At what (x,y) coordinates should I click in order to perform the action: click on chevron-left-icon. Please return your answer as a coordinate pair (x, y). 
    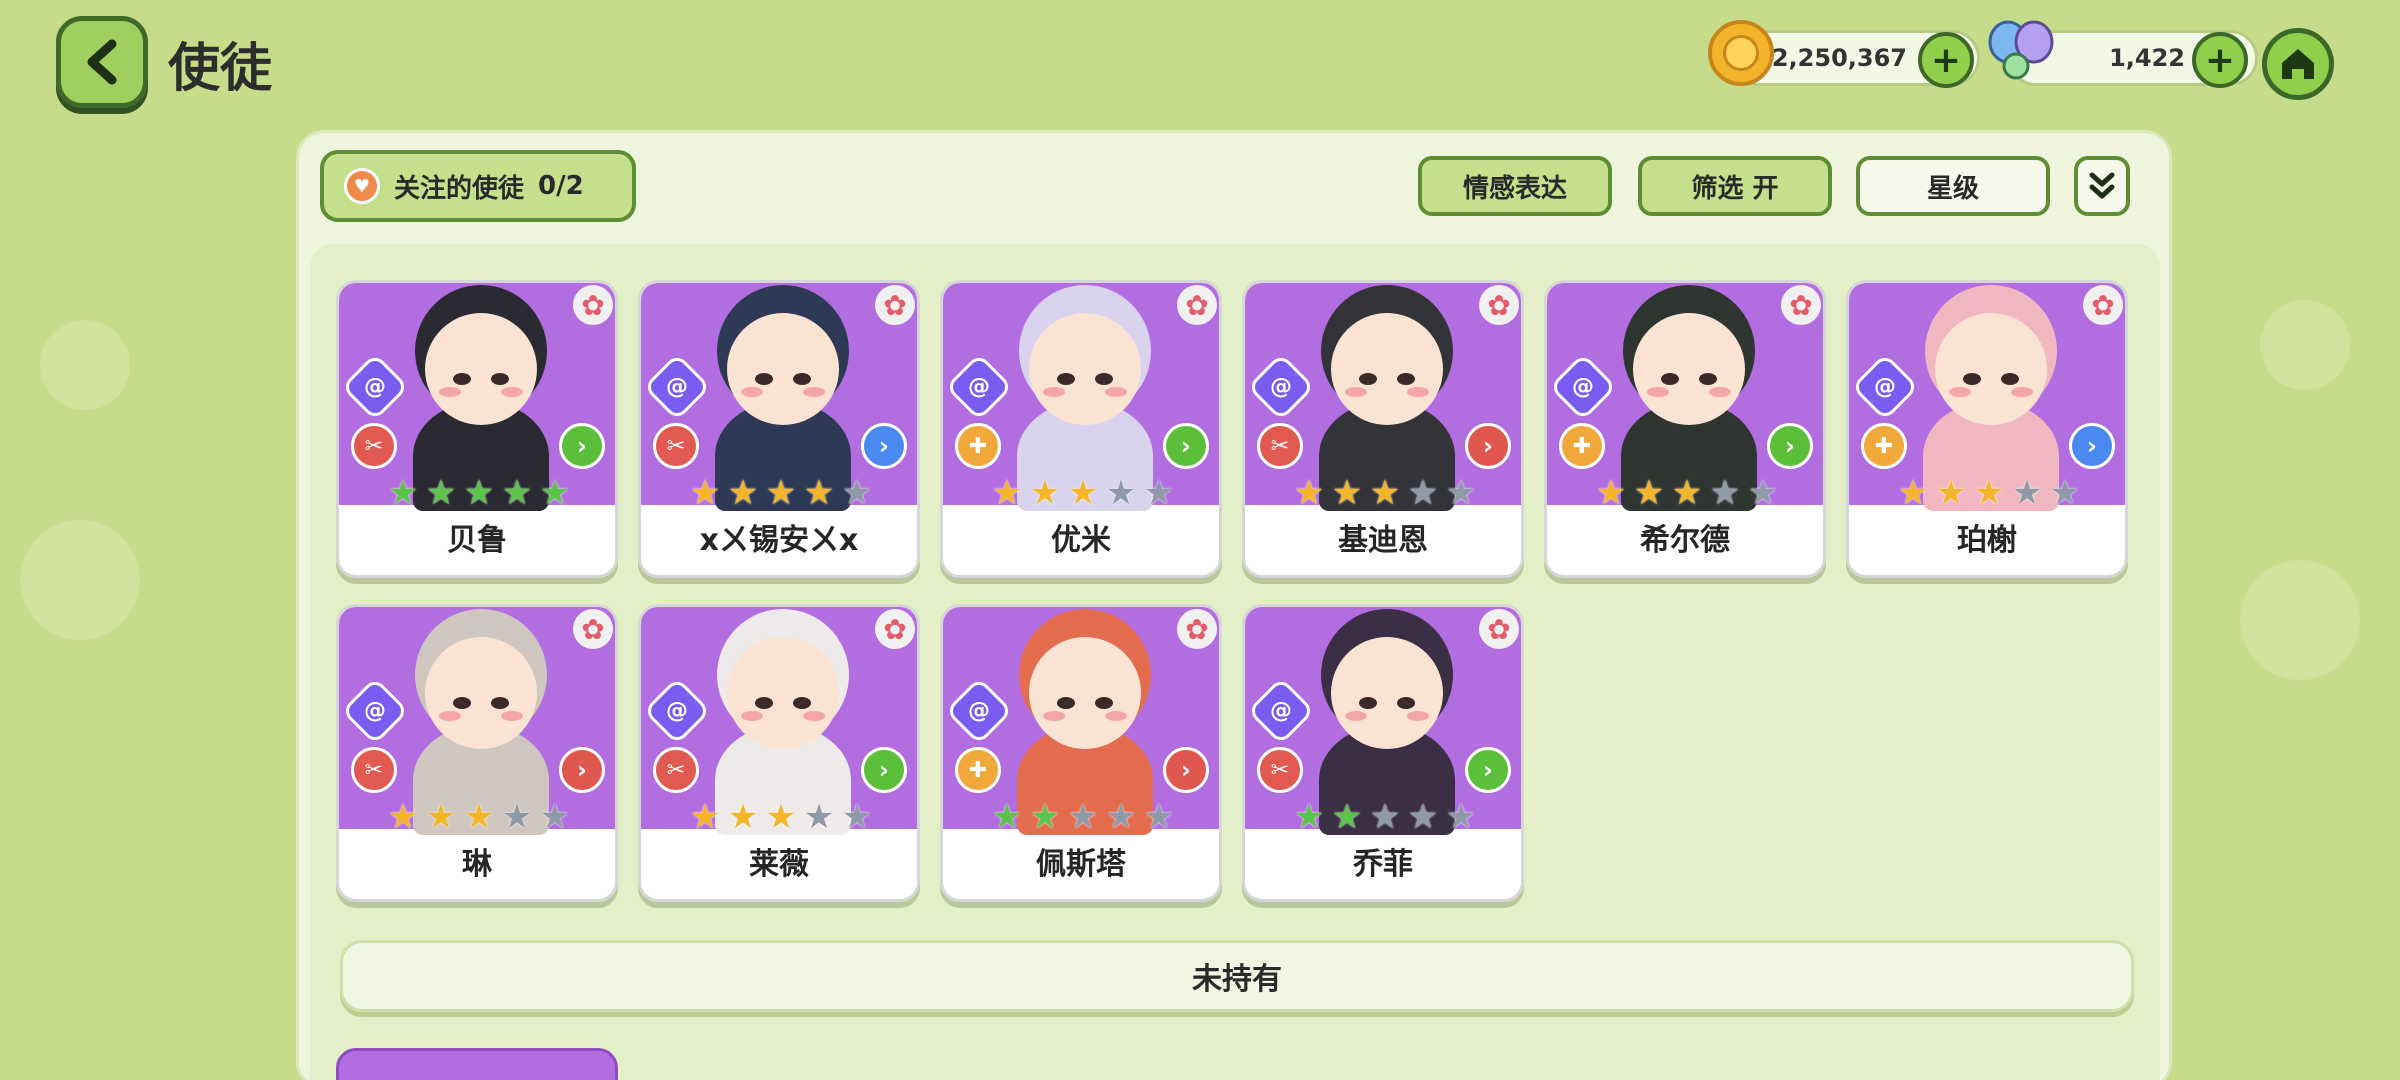
    Looking at the image, I should click on (102, 62).